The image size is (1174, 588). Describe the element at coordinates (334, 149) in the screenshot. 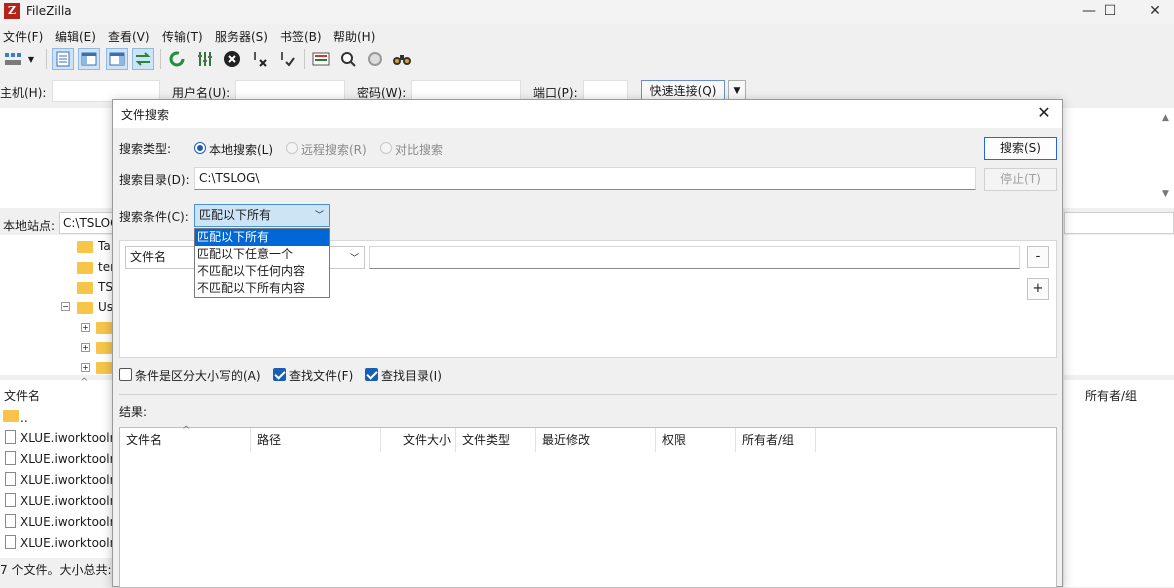

I see `radio-remote-search-label: 远程搜索(R)` at that location.